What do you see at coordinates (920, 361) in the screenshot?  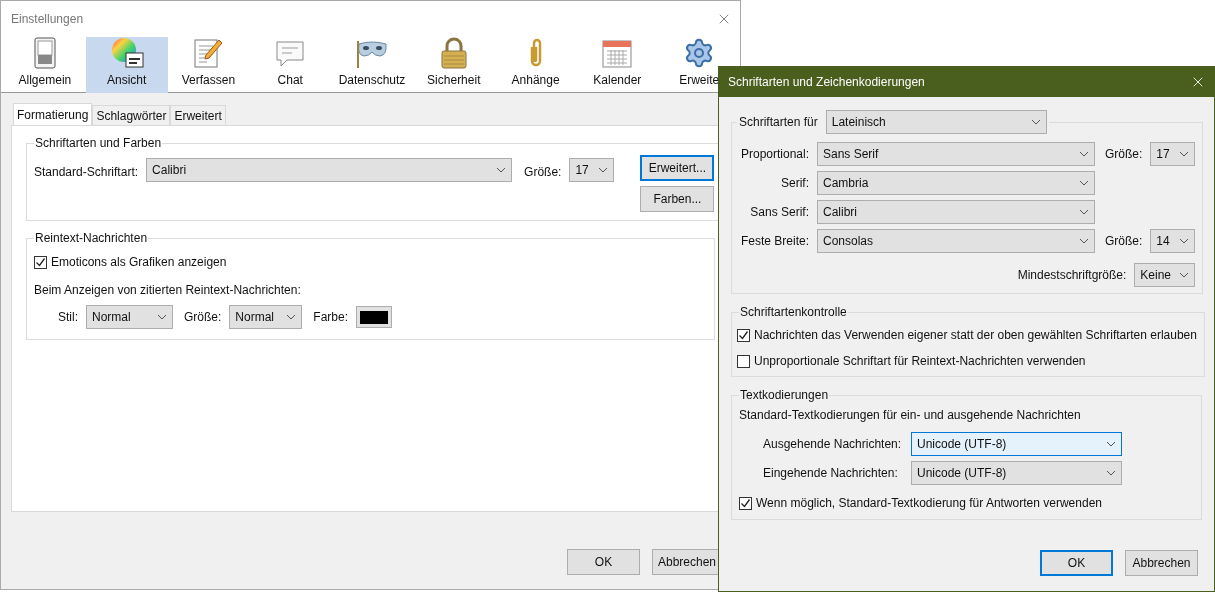 I see `checkbox-label: Unproportionale Schriftart für Reintext-Nachrichten verwenden` at bounding box center [920, 361].